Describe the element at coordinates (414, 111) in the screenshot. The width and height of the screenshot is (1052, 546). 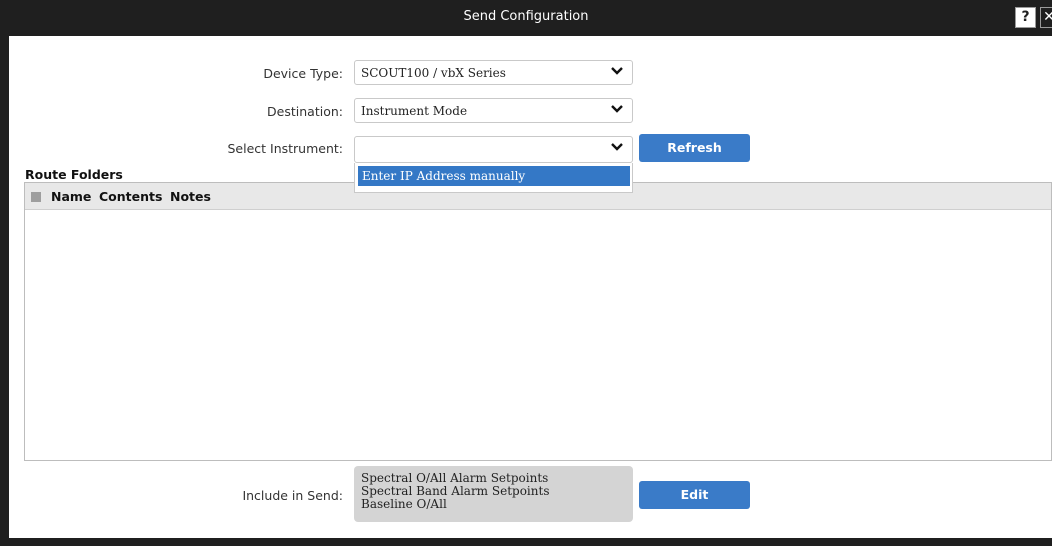
I see `destination-value: Instrument Mode` at that location.